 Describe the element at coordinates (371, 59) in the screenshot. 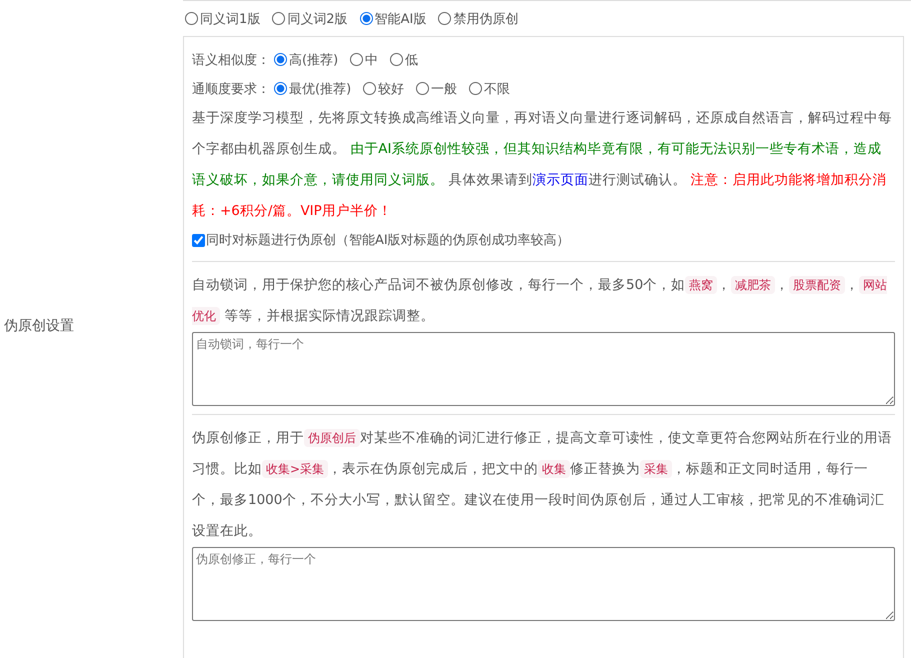

I see `option-label: 中` at that location.